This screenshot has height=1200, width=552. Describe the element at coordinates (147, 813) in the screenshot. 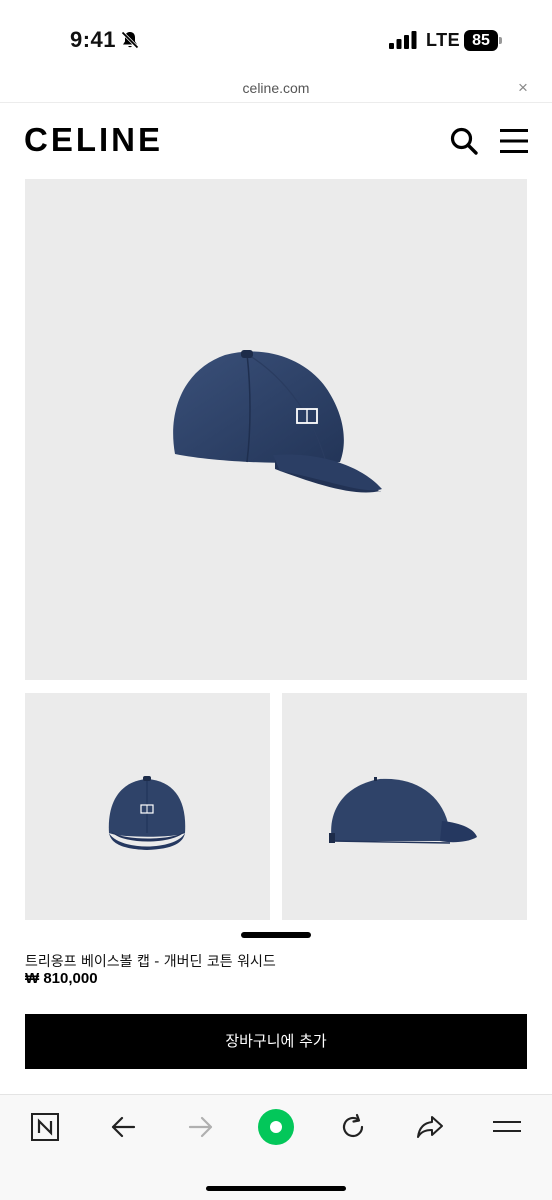

I see `cap-front-image` at that location.